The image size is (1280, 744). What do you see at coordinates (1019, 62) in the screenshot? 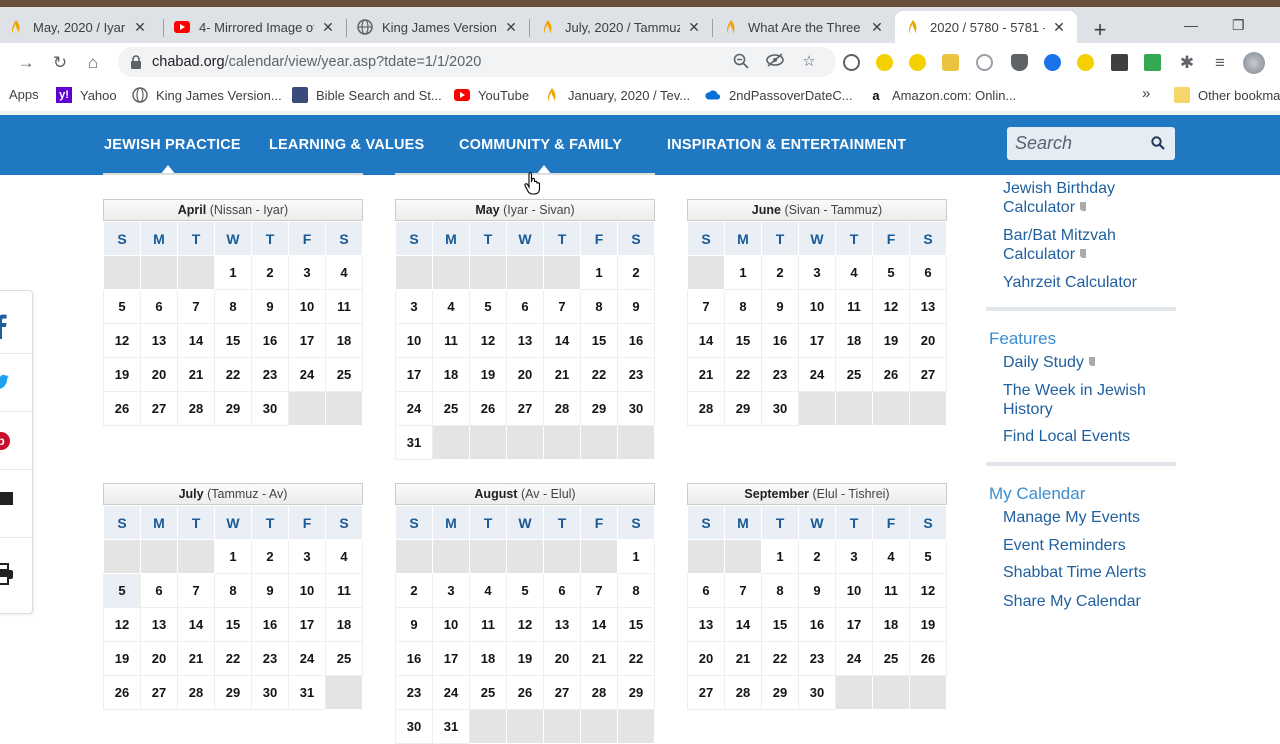
I see `extension-shield-icon` at bounding box center [1019, 62].